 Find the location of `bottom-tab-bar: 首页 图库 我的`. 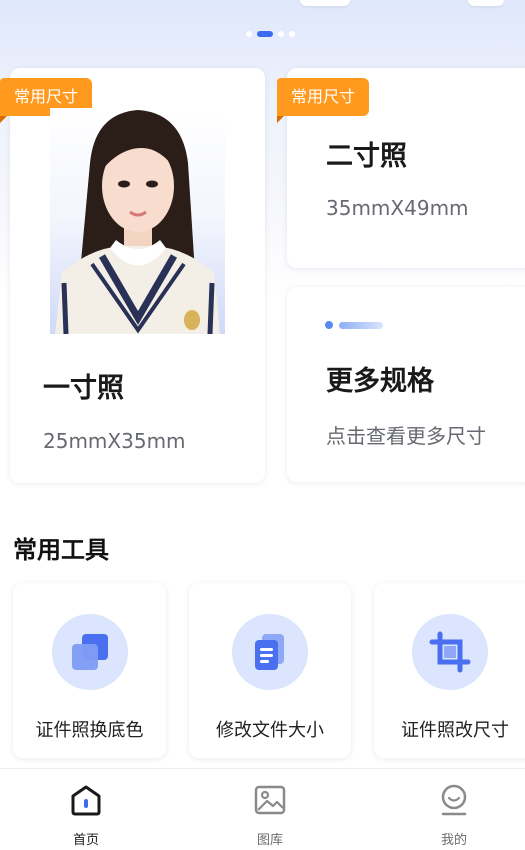

bottom-tab-bar: 首页 图库 我的 is located at coordinates (262, 809).